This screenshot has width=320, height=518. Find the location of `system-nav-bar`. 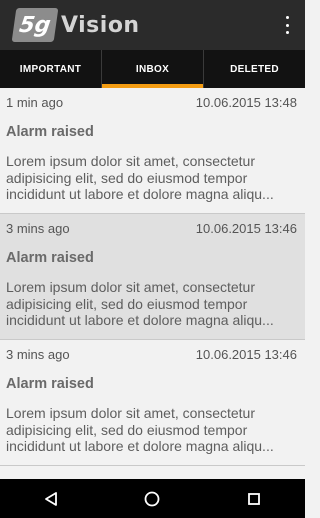

system-nav-bar is located at coordinates (152, 498).